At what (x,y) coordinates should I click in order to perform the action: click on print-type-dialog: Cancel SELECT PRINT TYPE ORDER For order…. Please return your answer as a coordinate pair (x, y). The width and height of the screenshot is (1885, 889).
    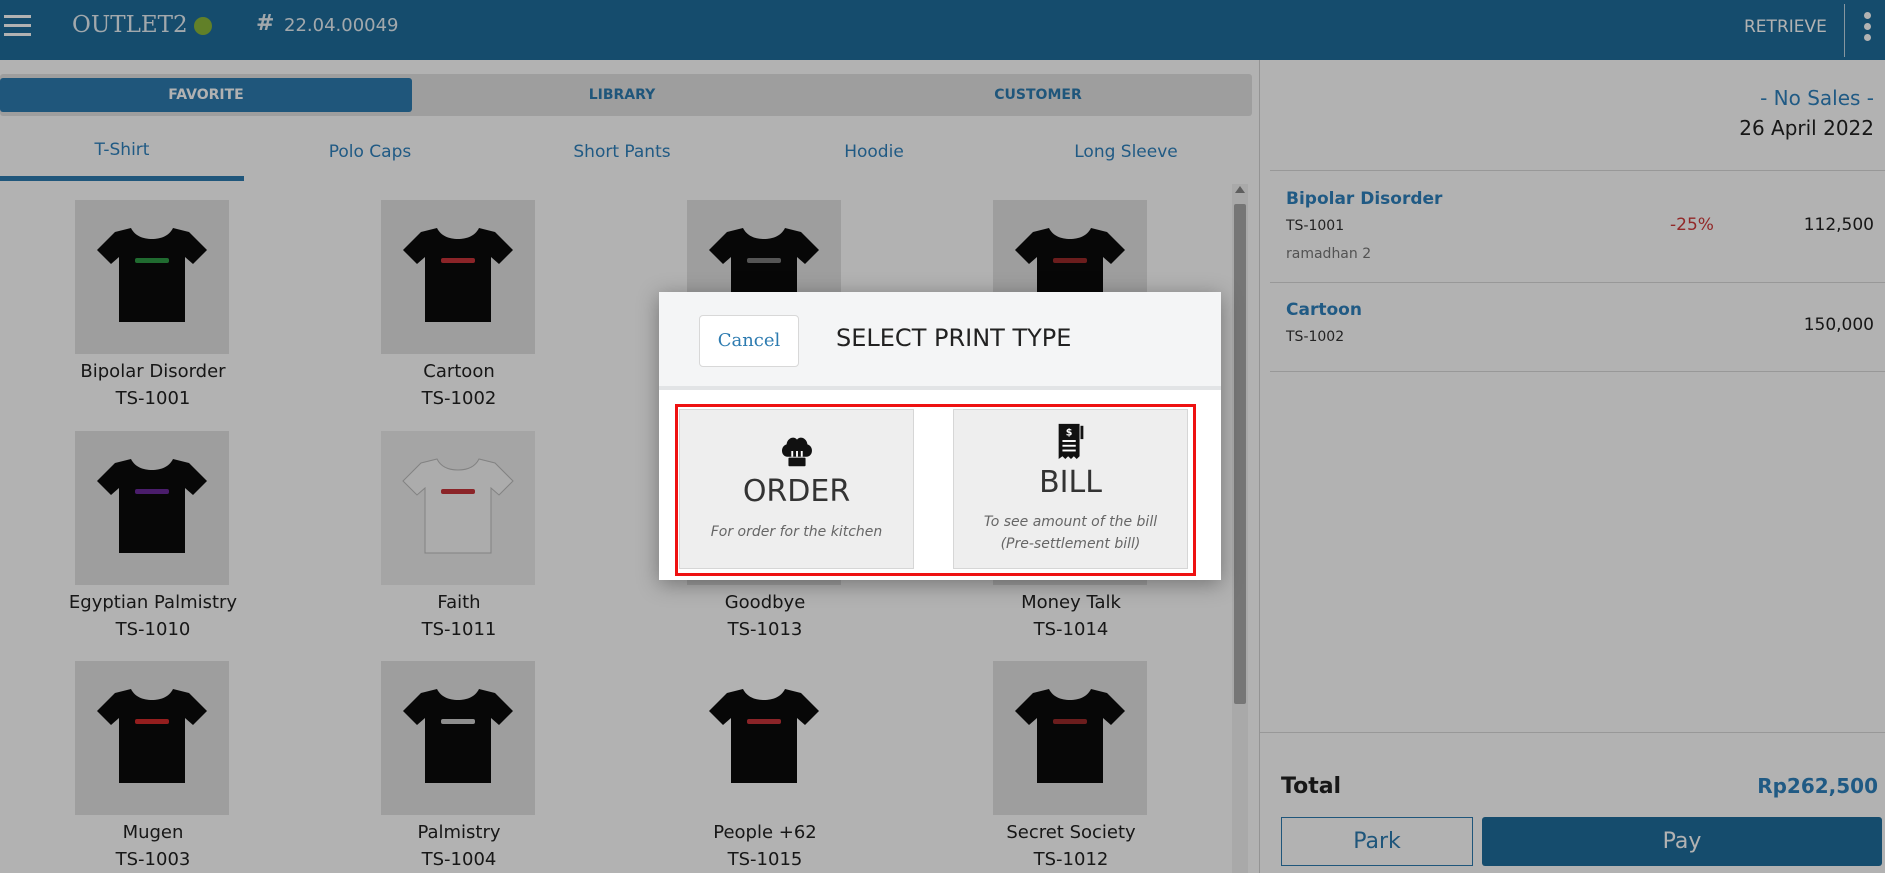
    Looking at the image, I should click on (940, 436).